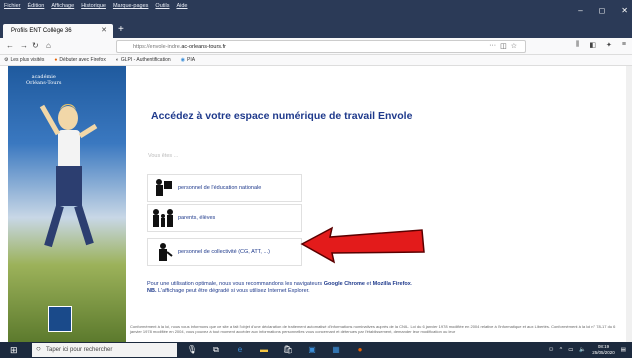  What do you see at coordinates (157, 46) in the screenshot?
I see `url-prefix: https://envole-indre.` at bounding box center [157, 46].